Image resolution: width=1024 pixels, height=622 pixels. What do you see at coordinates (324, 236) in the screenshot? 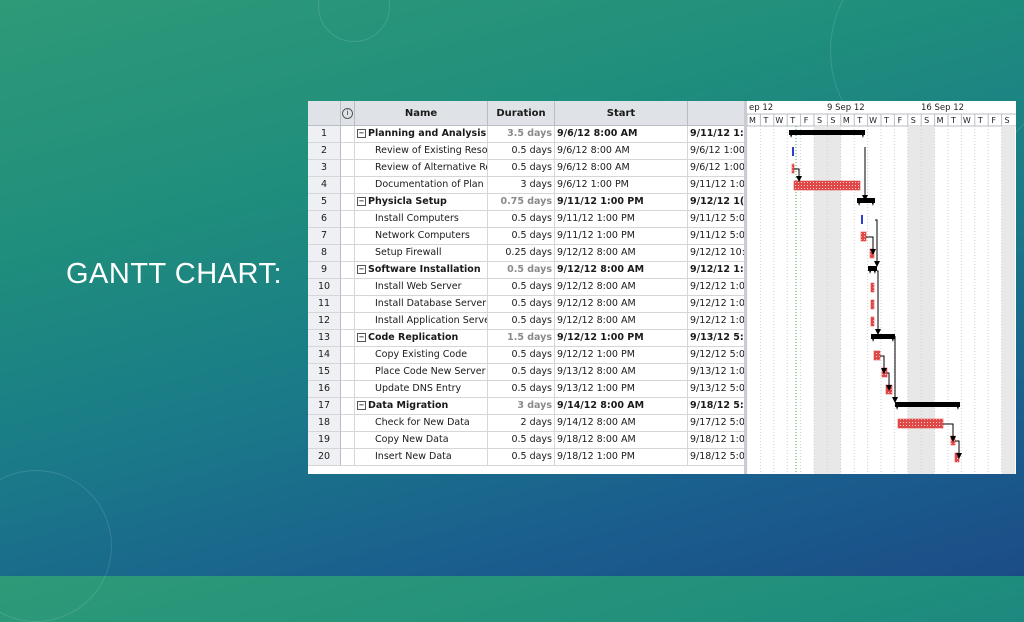
I see `row-id: 7` at bounding box center [324, 236].